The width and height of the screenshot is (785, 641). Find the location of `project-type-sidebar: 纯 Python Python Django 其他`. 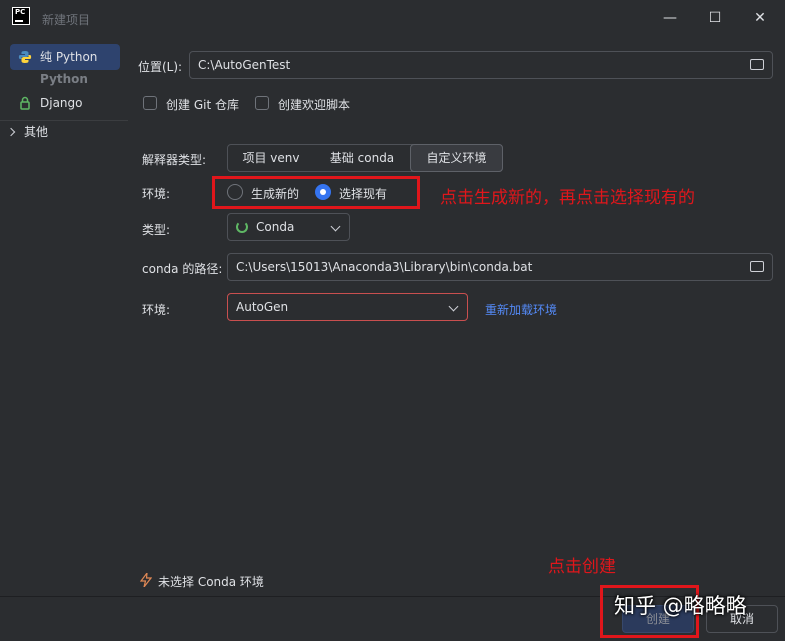

project-type-sidebar: 纯 Python Python Django 其他 is located at coordinates (64, 316).